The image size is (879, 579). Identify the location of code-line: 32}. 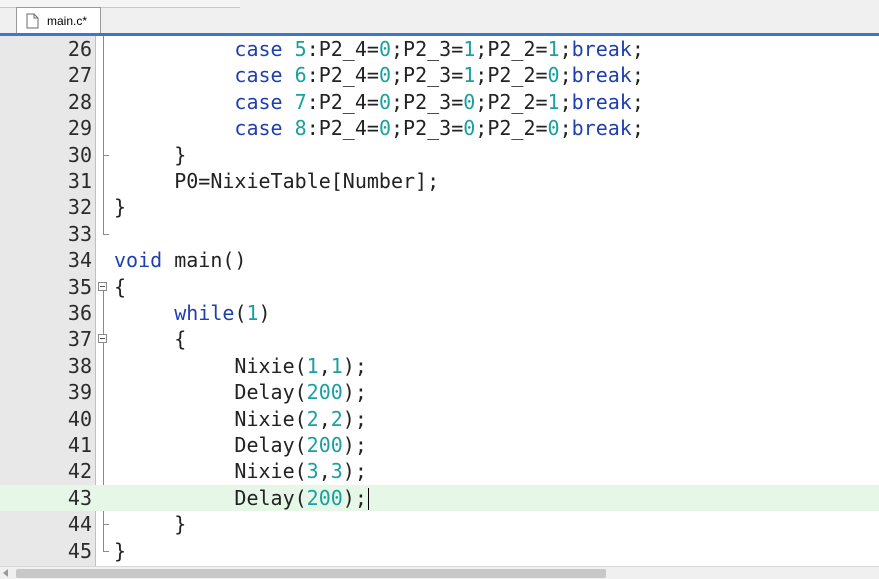
(439, 207).